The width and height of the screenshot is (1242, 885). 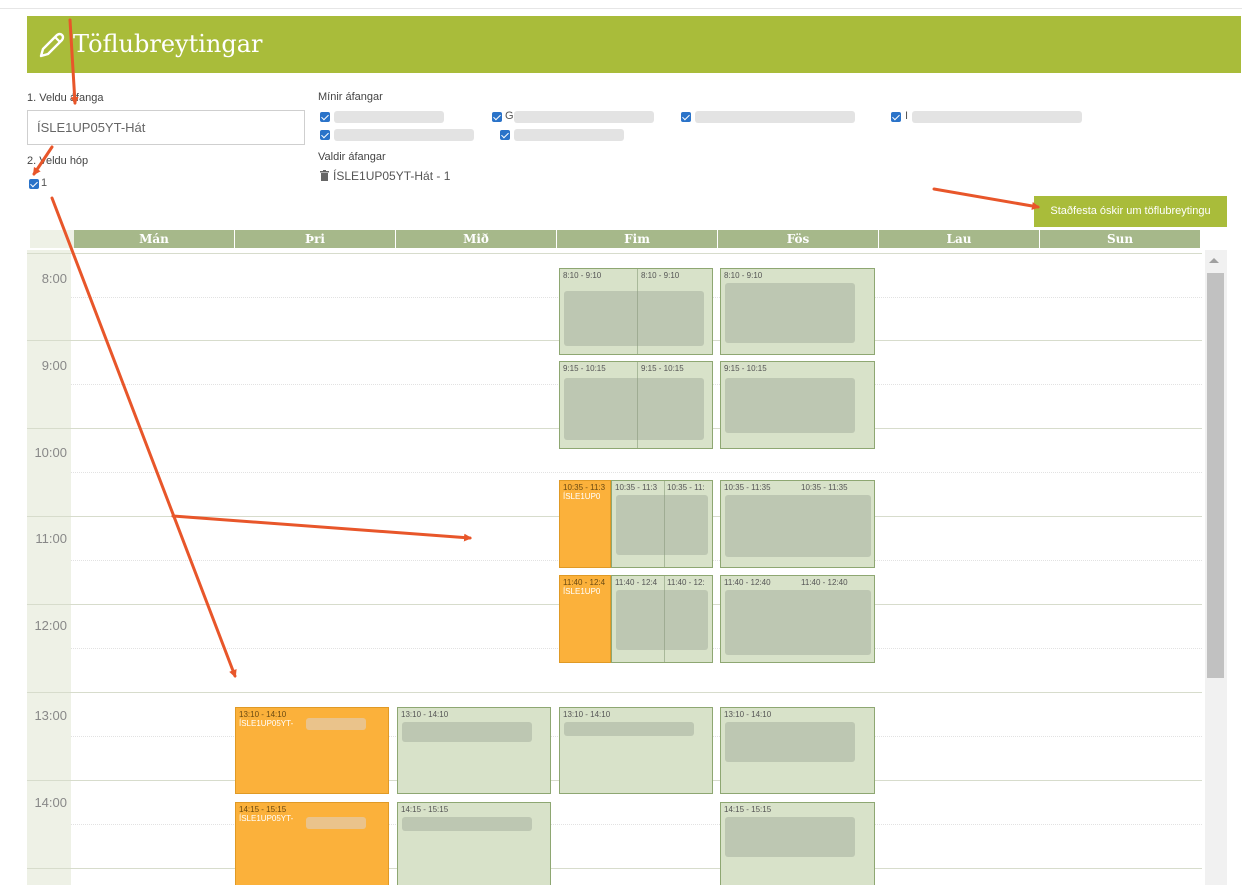 I want to click on day-header-tue: Þri, so click(x=315, y=239).